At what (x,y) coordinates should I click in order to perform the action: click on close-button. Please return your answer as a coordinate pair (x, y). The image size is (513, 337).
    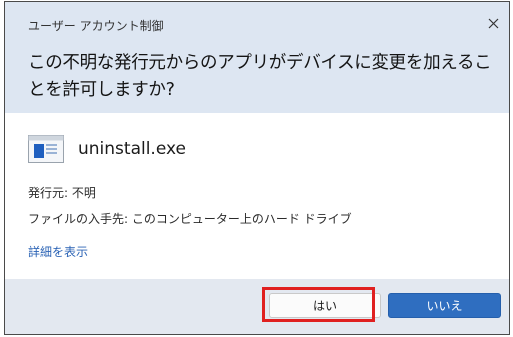
    Looking at the image, I should click on (493, 23).